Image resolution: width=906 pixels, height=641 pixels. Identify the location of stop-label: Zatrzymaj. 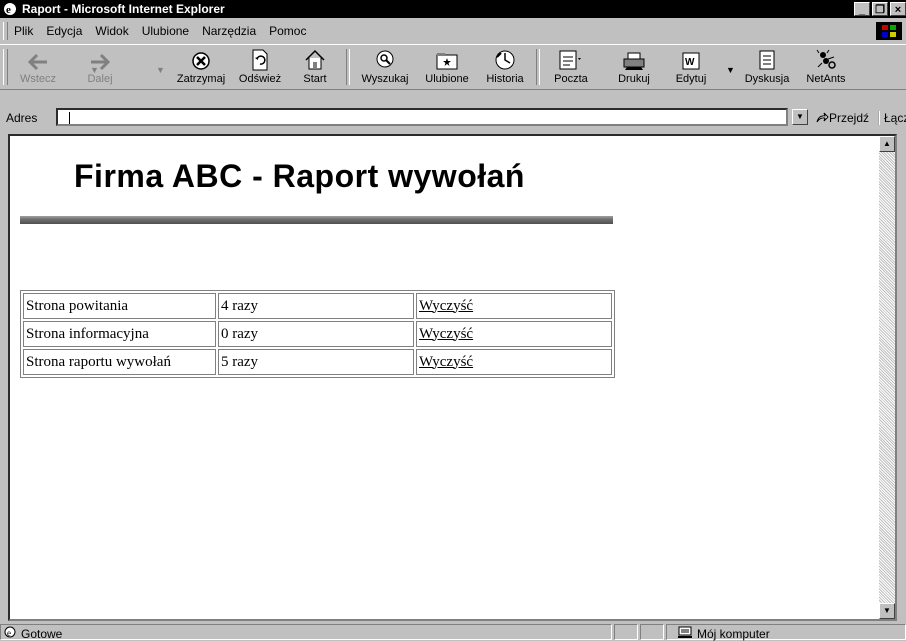
(201, 79).